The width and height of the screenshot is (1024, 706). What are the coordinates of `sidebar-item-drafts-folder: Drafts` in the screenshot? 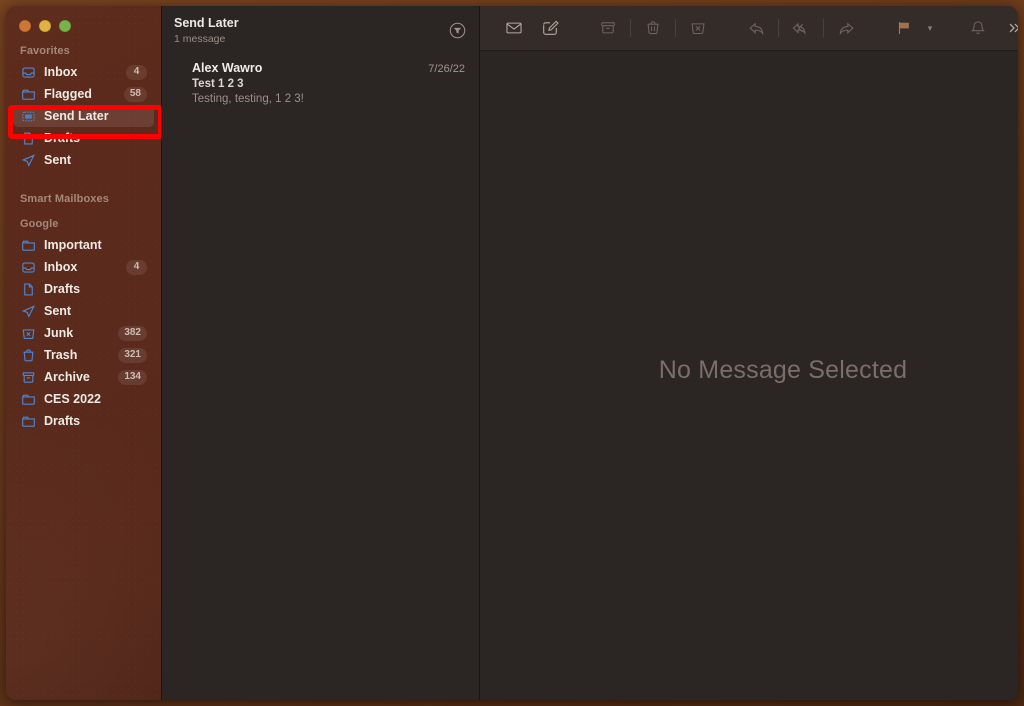 It's located at (83, 421).